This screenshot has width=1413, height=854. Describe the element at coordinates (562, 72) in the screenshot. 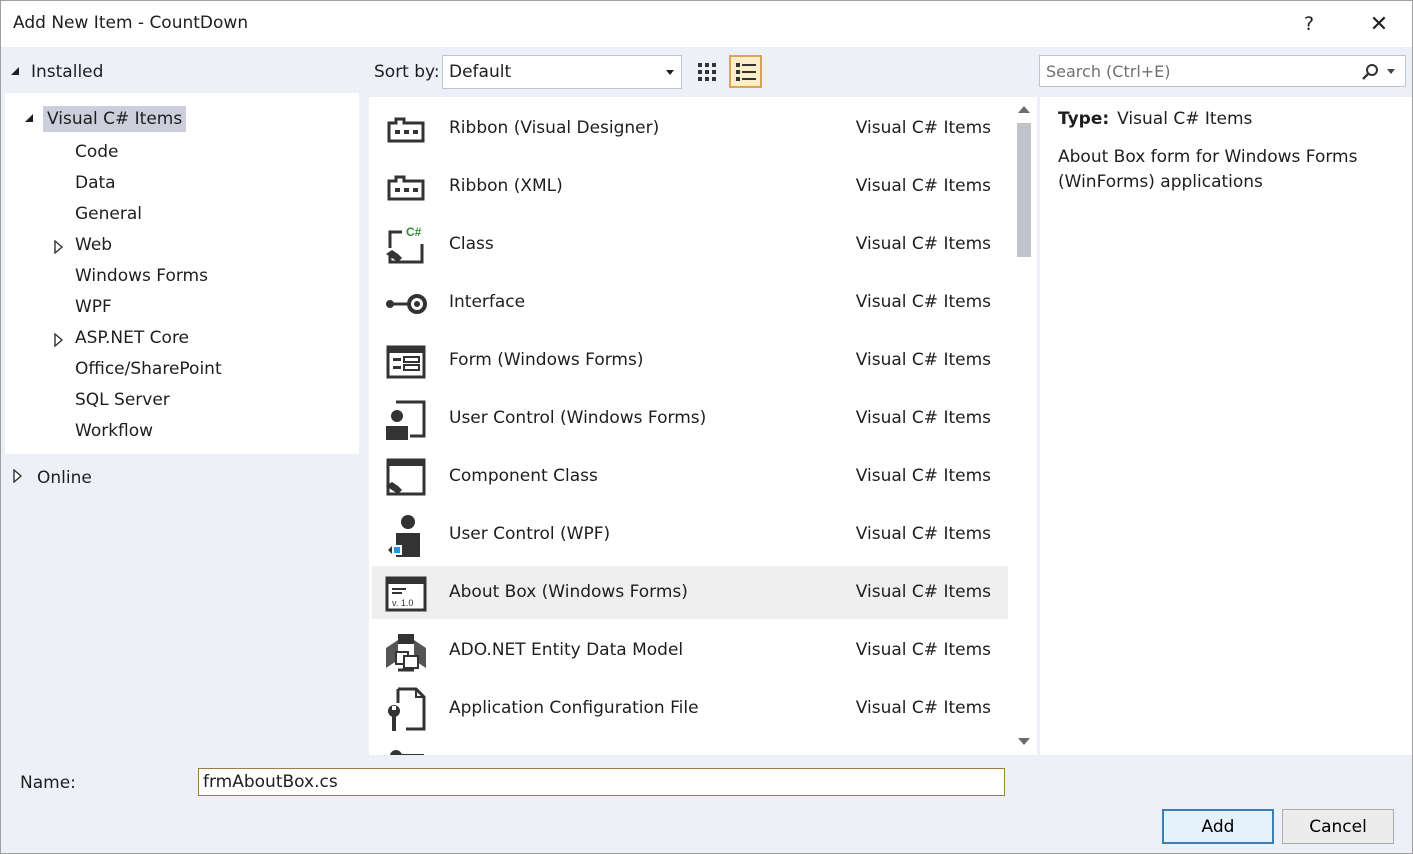

I see `sort-by-dropdown: Default` at that location.